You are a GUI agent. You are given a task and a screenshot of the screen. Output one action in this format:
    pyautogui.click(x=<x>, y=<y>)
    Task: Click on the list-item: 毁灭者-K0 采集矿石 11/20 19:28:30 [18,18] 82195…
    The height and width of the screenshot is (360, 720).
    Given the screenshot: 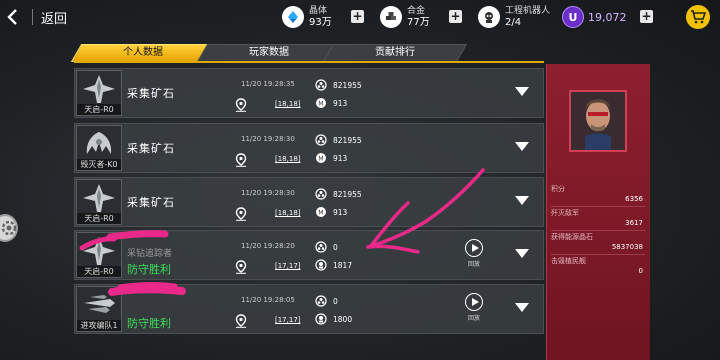 What is the action you would take?
    pyautogui.click(x=309, y=148)
    